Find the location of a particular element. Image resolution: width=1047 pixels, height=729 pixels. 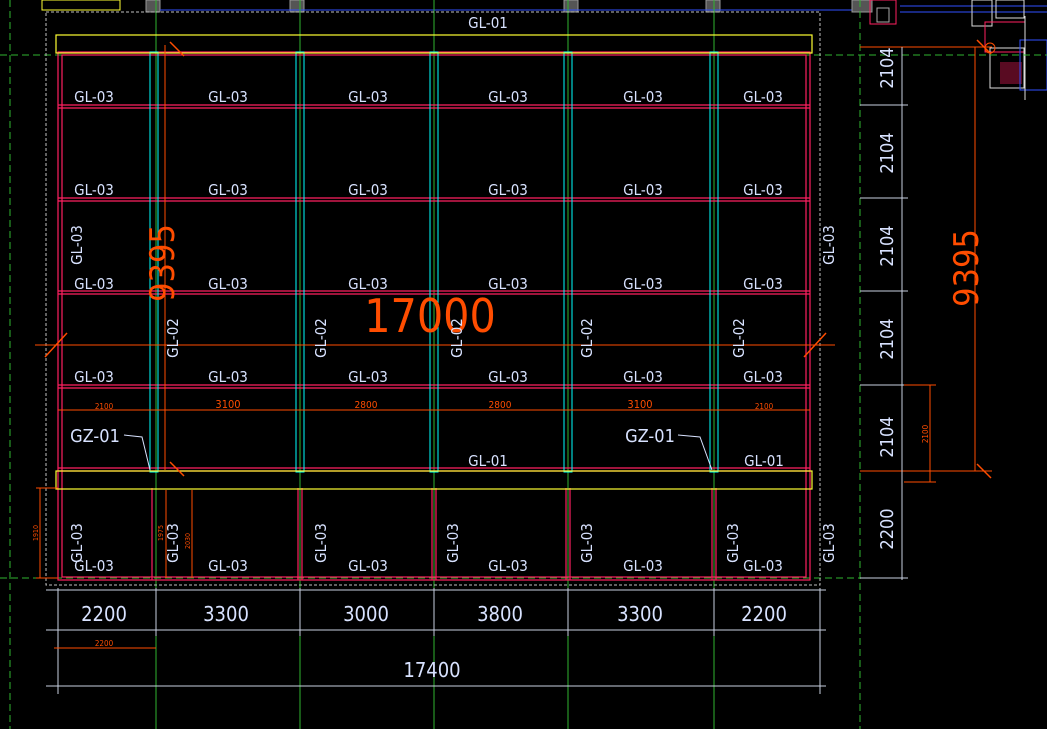

svg-text: 1910 is located at coordinates (36, 533).